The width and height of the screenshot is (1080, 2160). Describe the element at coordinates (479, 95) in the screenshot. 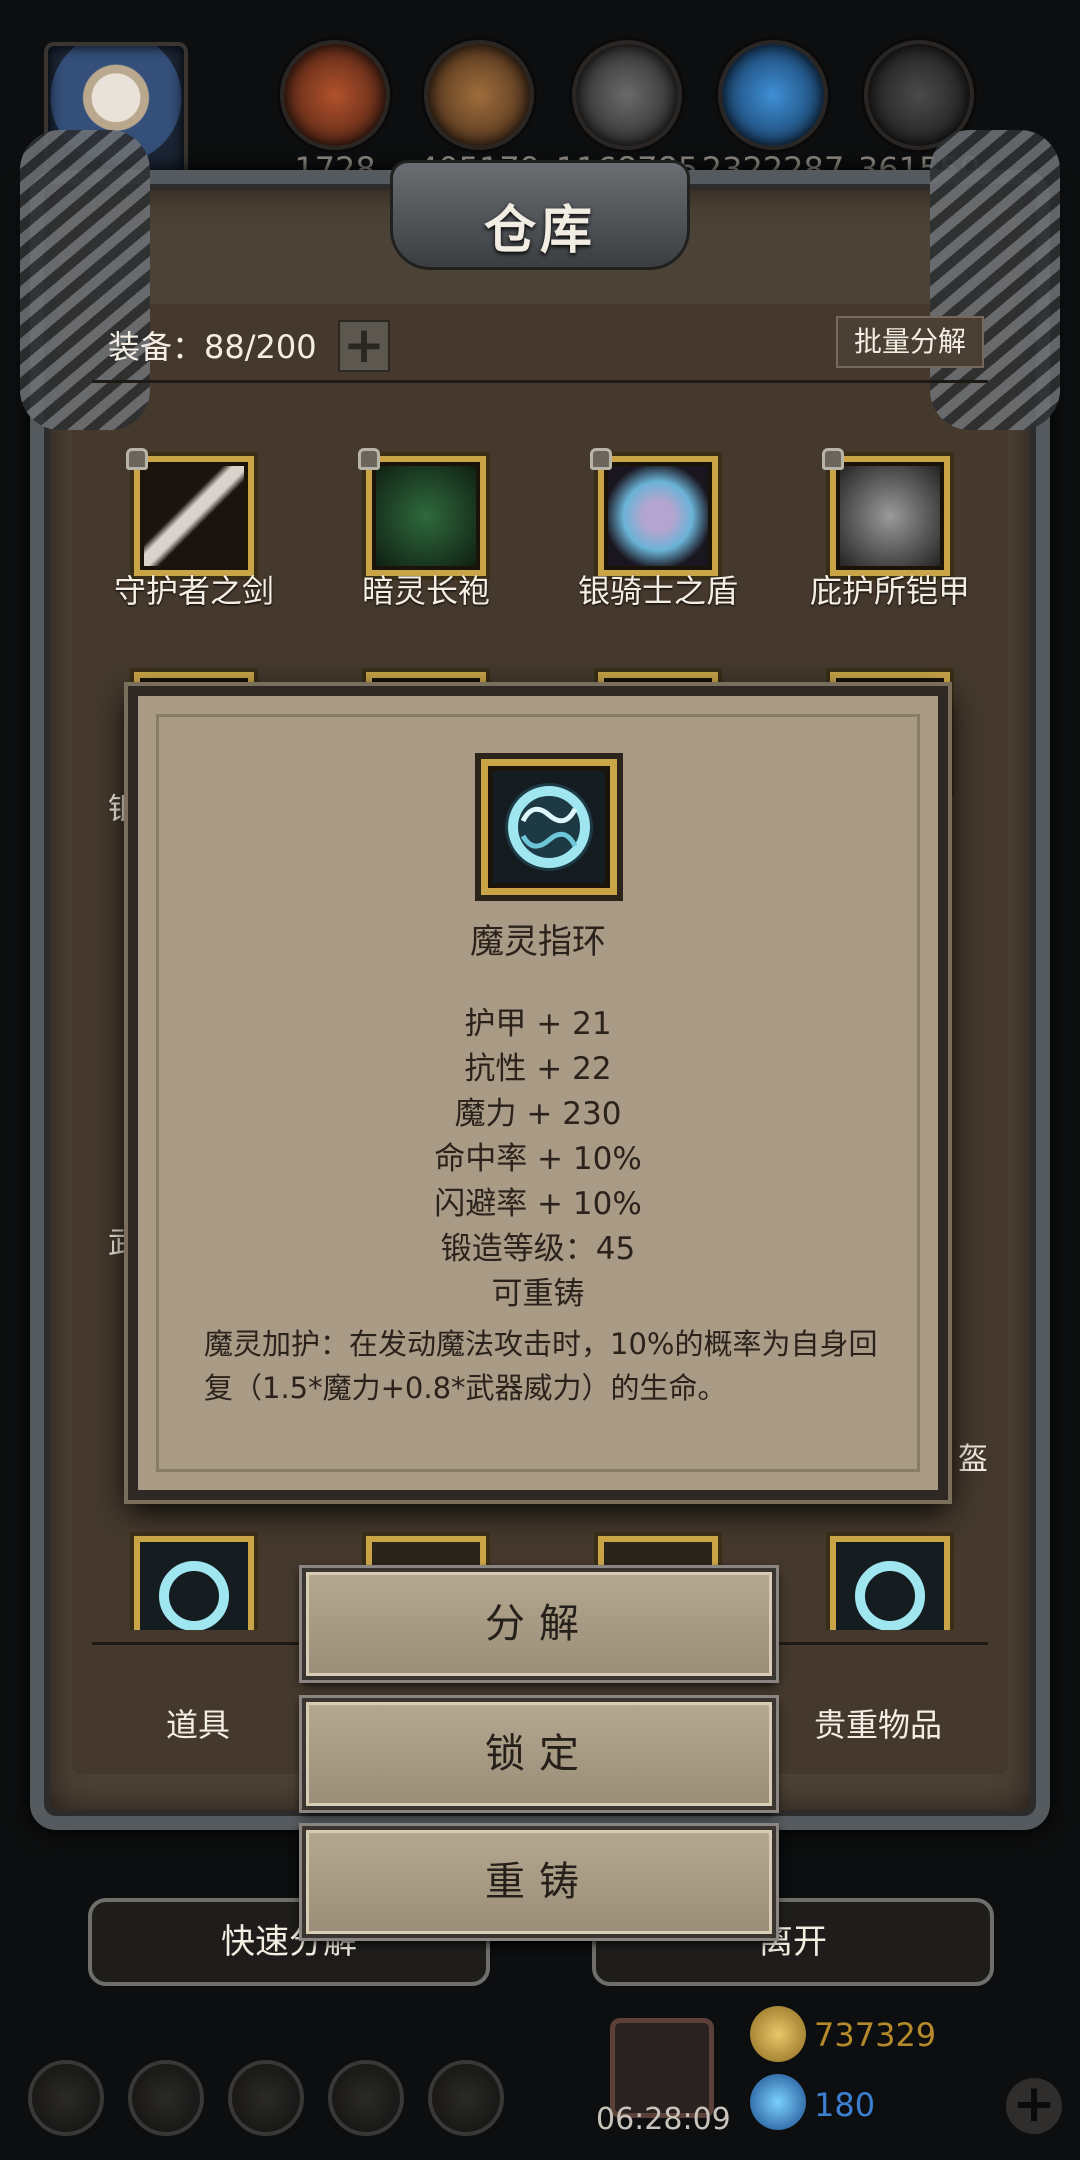

I see `wood-resource-icon` at that location.